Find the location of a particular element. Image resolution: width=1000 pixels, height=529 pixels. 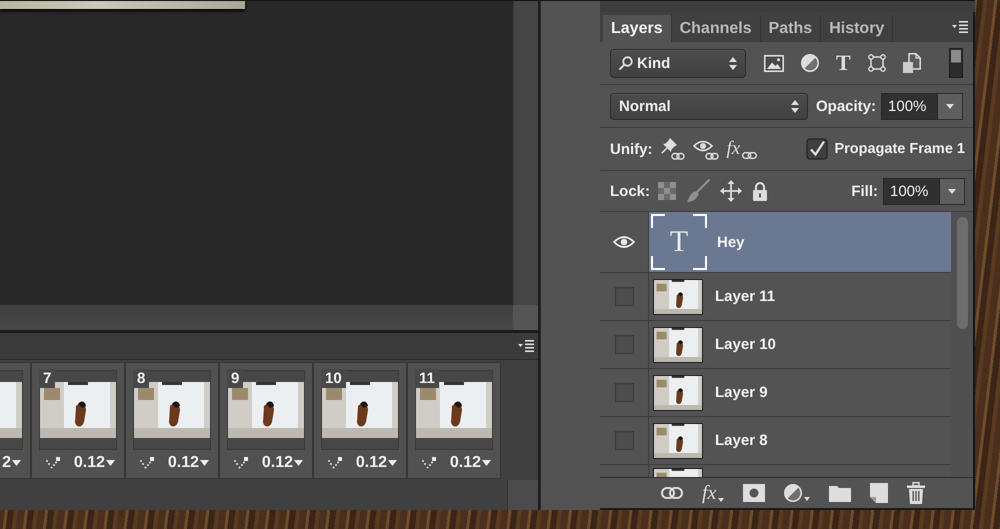

search-icon is located at coordinates (626, 63).